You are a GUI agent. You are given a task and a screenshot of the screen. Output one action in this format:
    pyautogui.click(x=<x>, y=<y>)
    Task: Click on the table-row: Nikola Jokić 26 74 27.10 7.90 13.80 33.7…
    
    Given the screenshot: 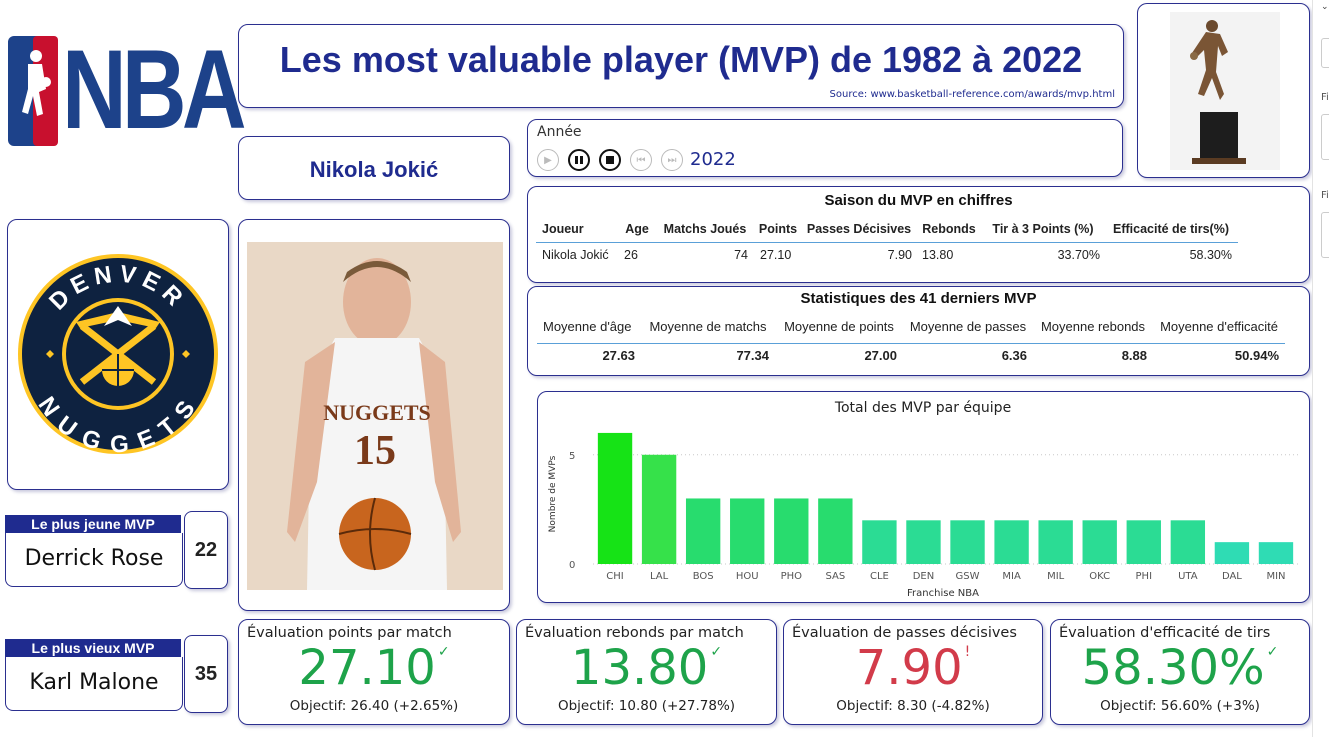 What is the action you would take?
    pyautogui.click(x=887, y=255)
    